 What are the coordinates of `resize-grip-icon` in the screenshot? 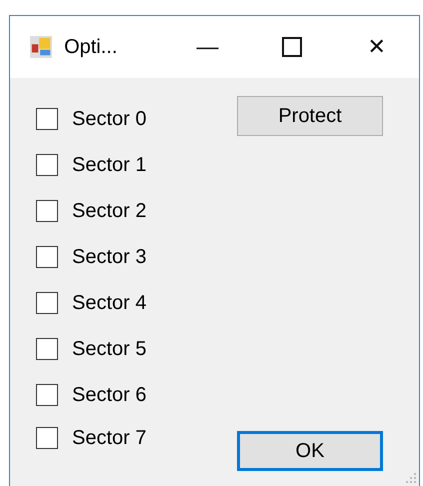 It's located at (411, 478).